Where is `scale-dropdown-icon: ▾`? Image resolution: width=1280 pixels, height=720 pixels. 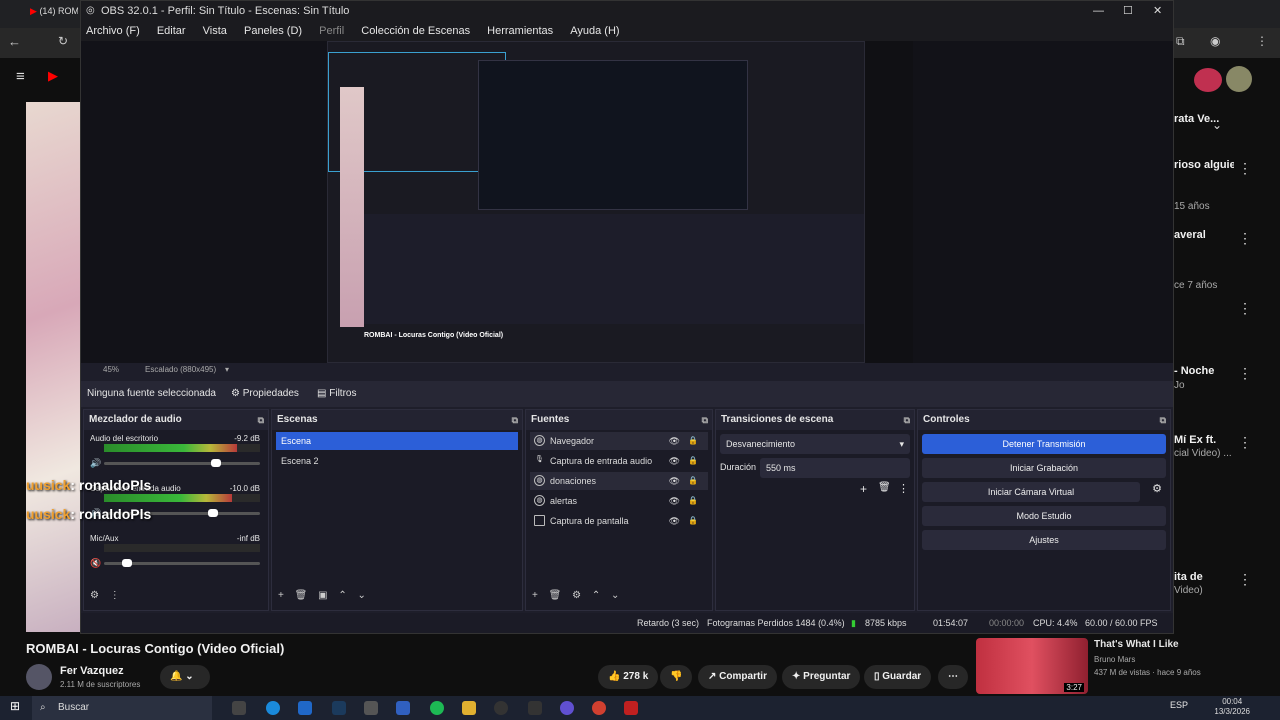
scale-dropdown-icon: ▾ is located at coordinates (227, 370).